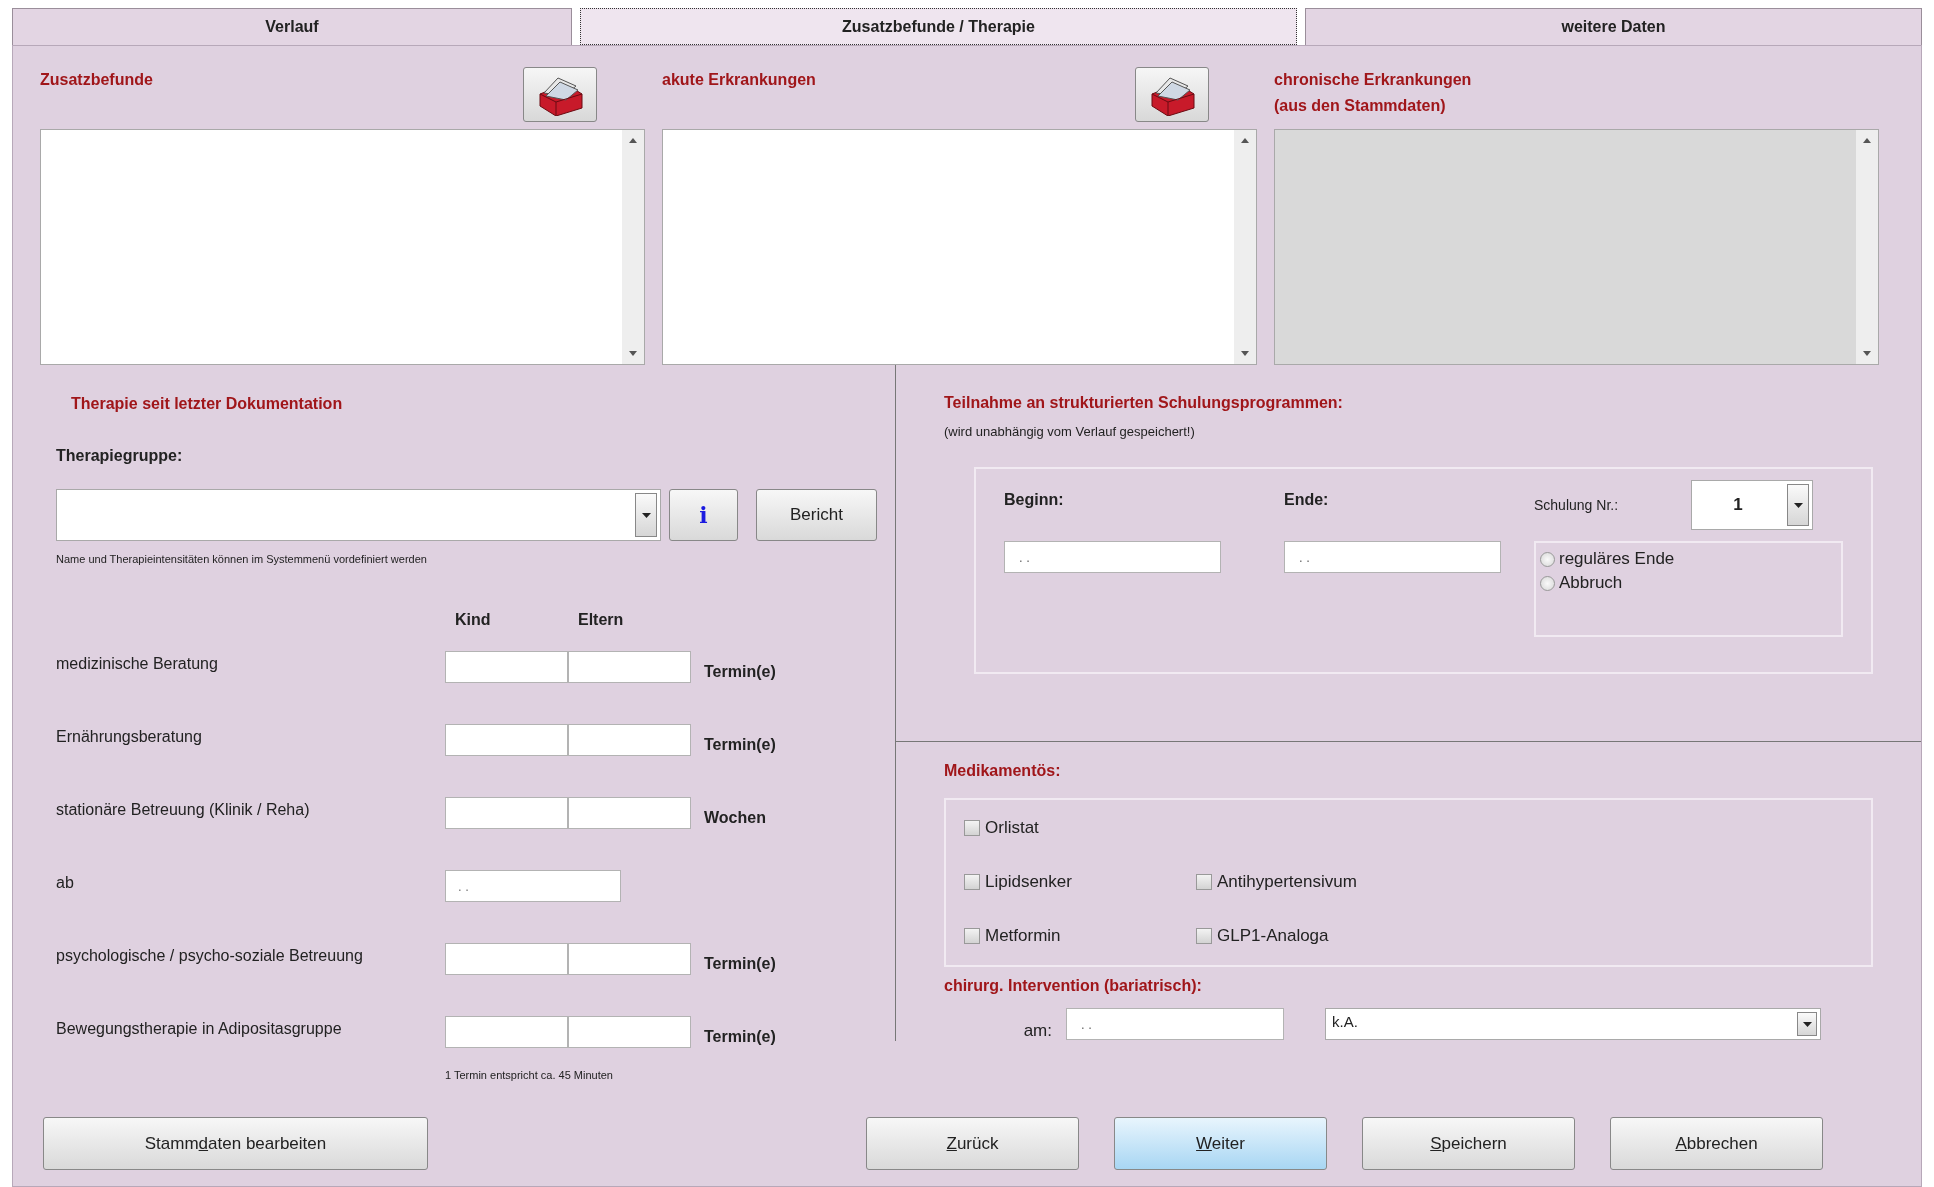 This screenshot has width=1934, height=1187. I want to click on column-header: Kind, so click(473, 620).